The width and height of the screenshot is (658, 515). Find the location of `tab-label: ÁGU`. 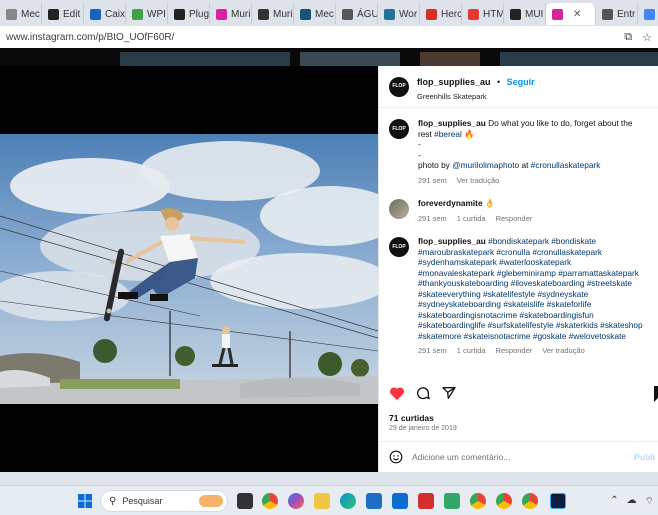

tab-label: ÁGU is located at coordinates (367, 14).